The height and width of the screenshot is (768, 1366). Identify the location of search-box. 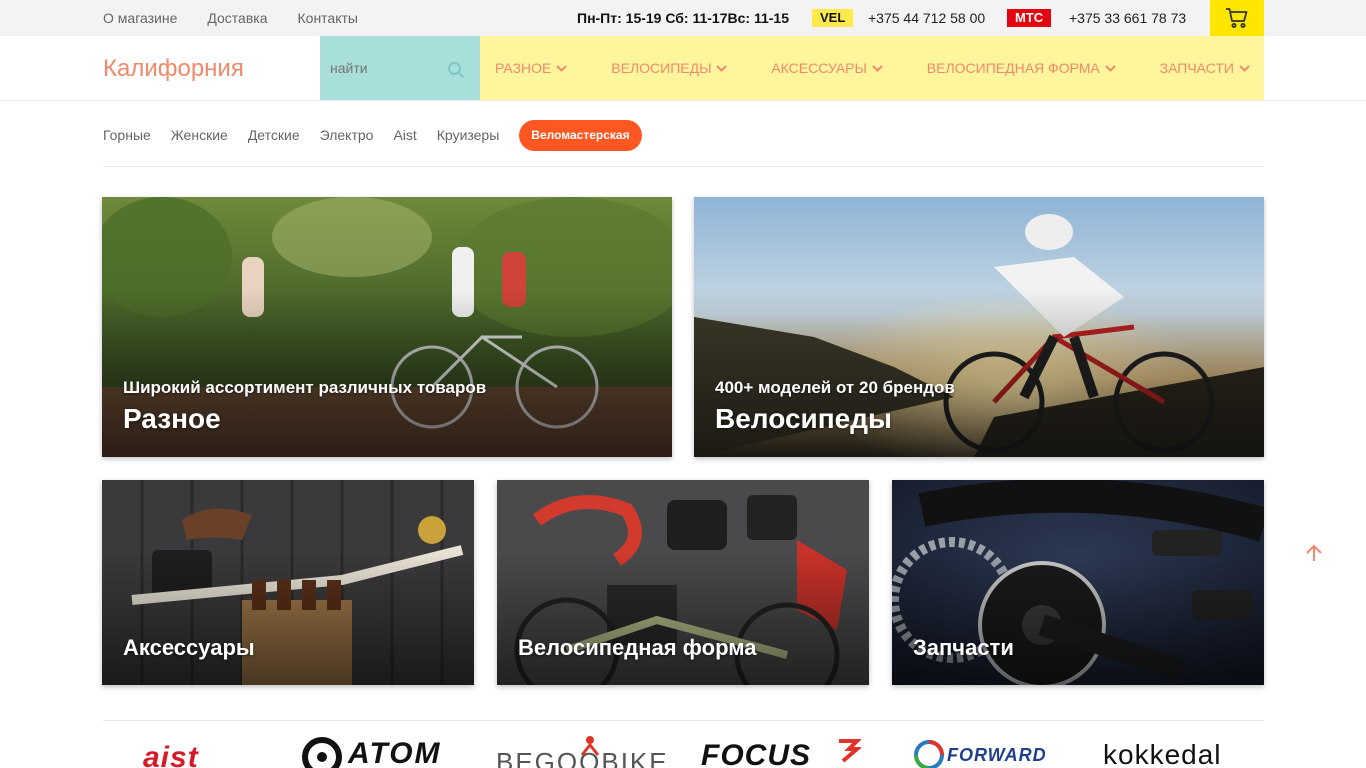
(400, 68).